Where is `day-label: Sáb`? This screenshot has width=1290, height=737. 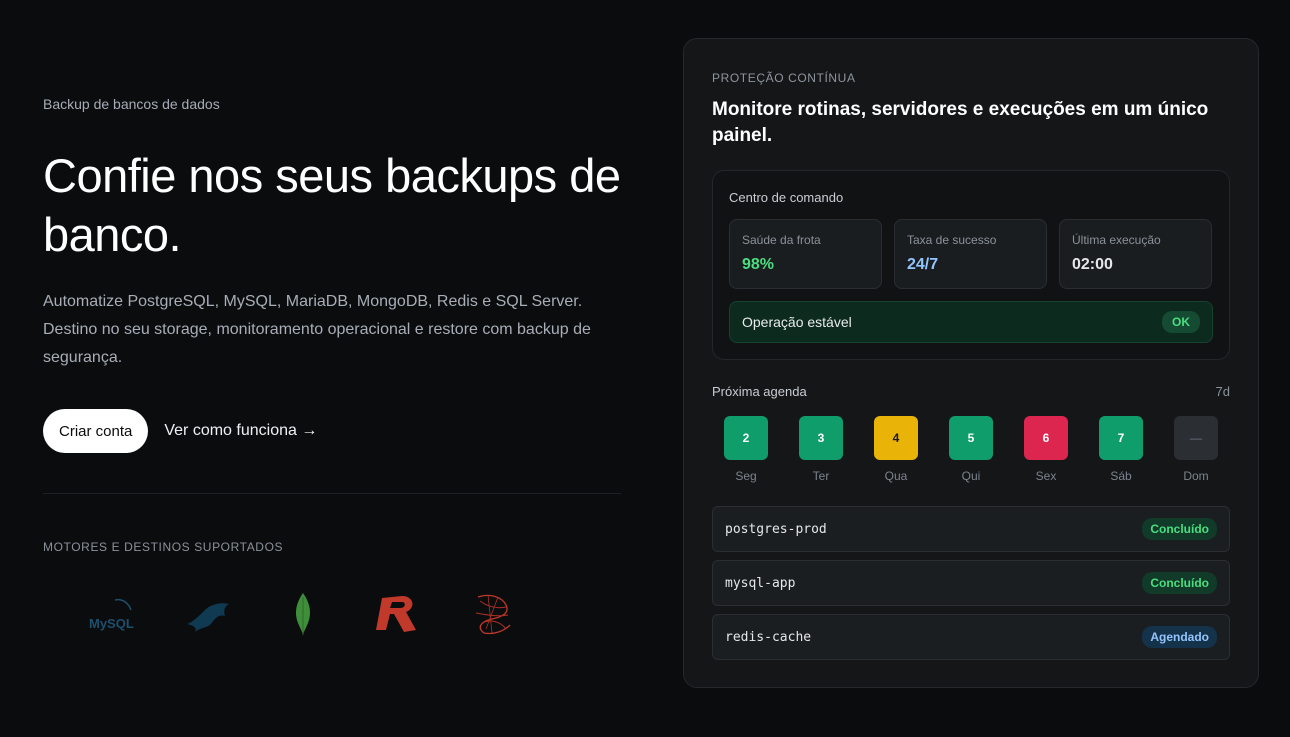
day-label: Sáb is located at coordinates (1121, 476).